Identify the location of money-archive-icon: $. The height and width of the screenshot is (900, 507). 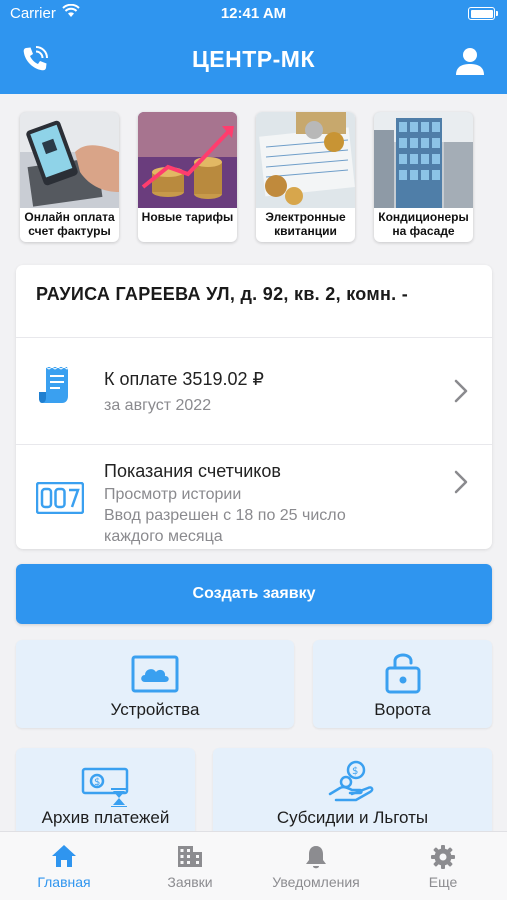
(106, 788).